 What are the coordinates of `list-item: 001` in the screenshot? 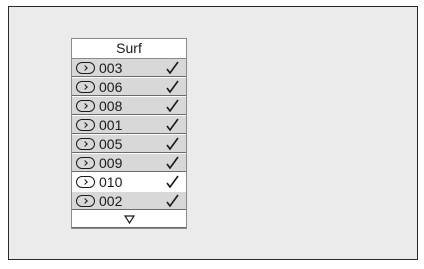 It's located at (129, 125).